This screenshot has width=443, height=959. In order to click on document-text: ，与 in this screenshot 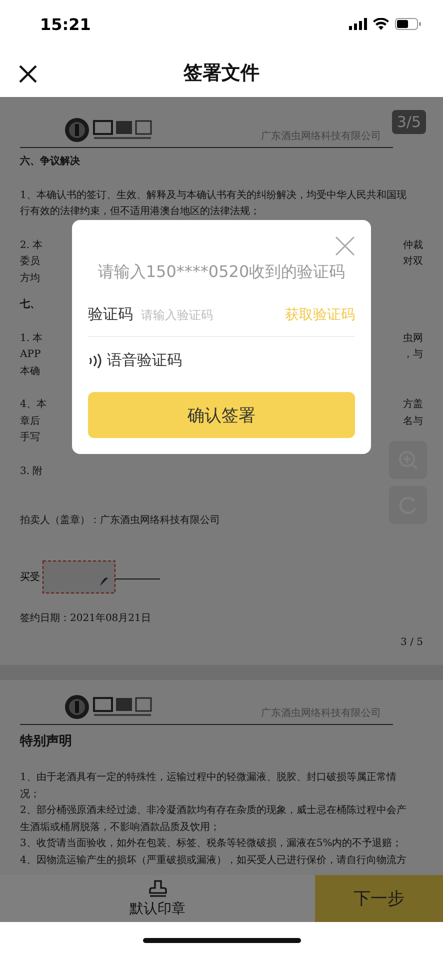, I will do `click(413, 355)`.